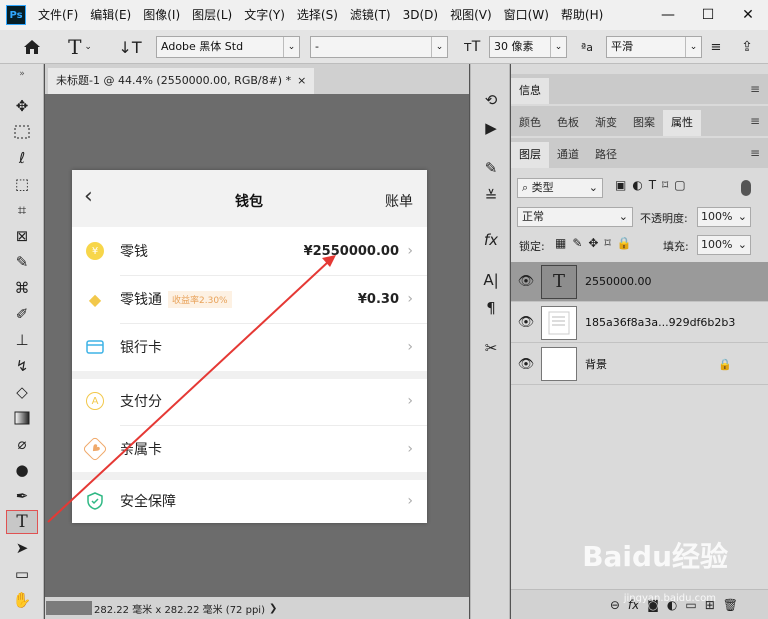 The width and height of the screenshot is (768, 619). I want to click on filter-kind-value: 类型, so click(542, 187).